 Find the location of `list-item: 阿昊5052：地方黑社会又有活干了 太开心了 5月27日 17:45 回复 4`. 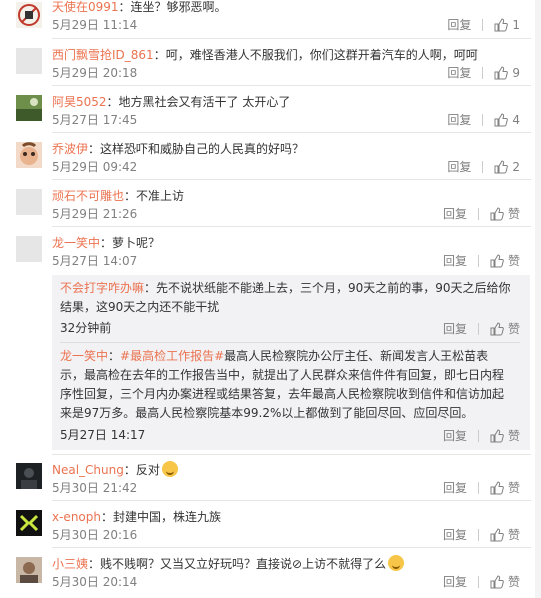

list-item: 阿昊5052：地方黑社会又有活干了 太开心了 5月27日 17:45 回复 4 is located at coordinates (265, 114).